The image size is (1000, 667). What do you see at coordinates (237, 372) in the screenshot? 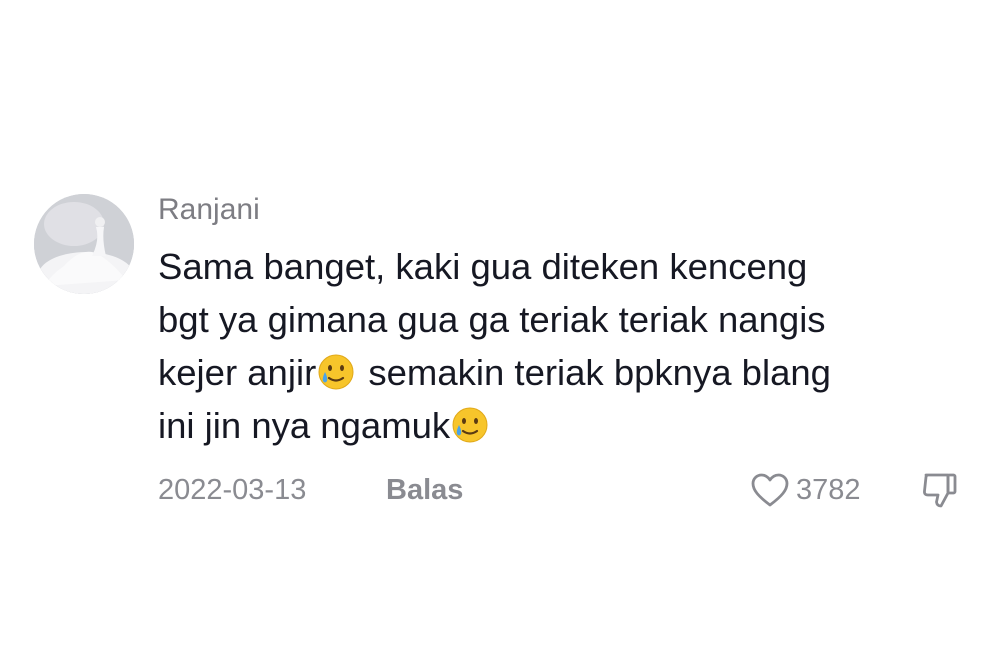
I see `comment-line-3a: kejer anjir` at bounding box center [237, 372].